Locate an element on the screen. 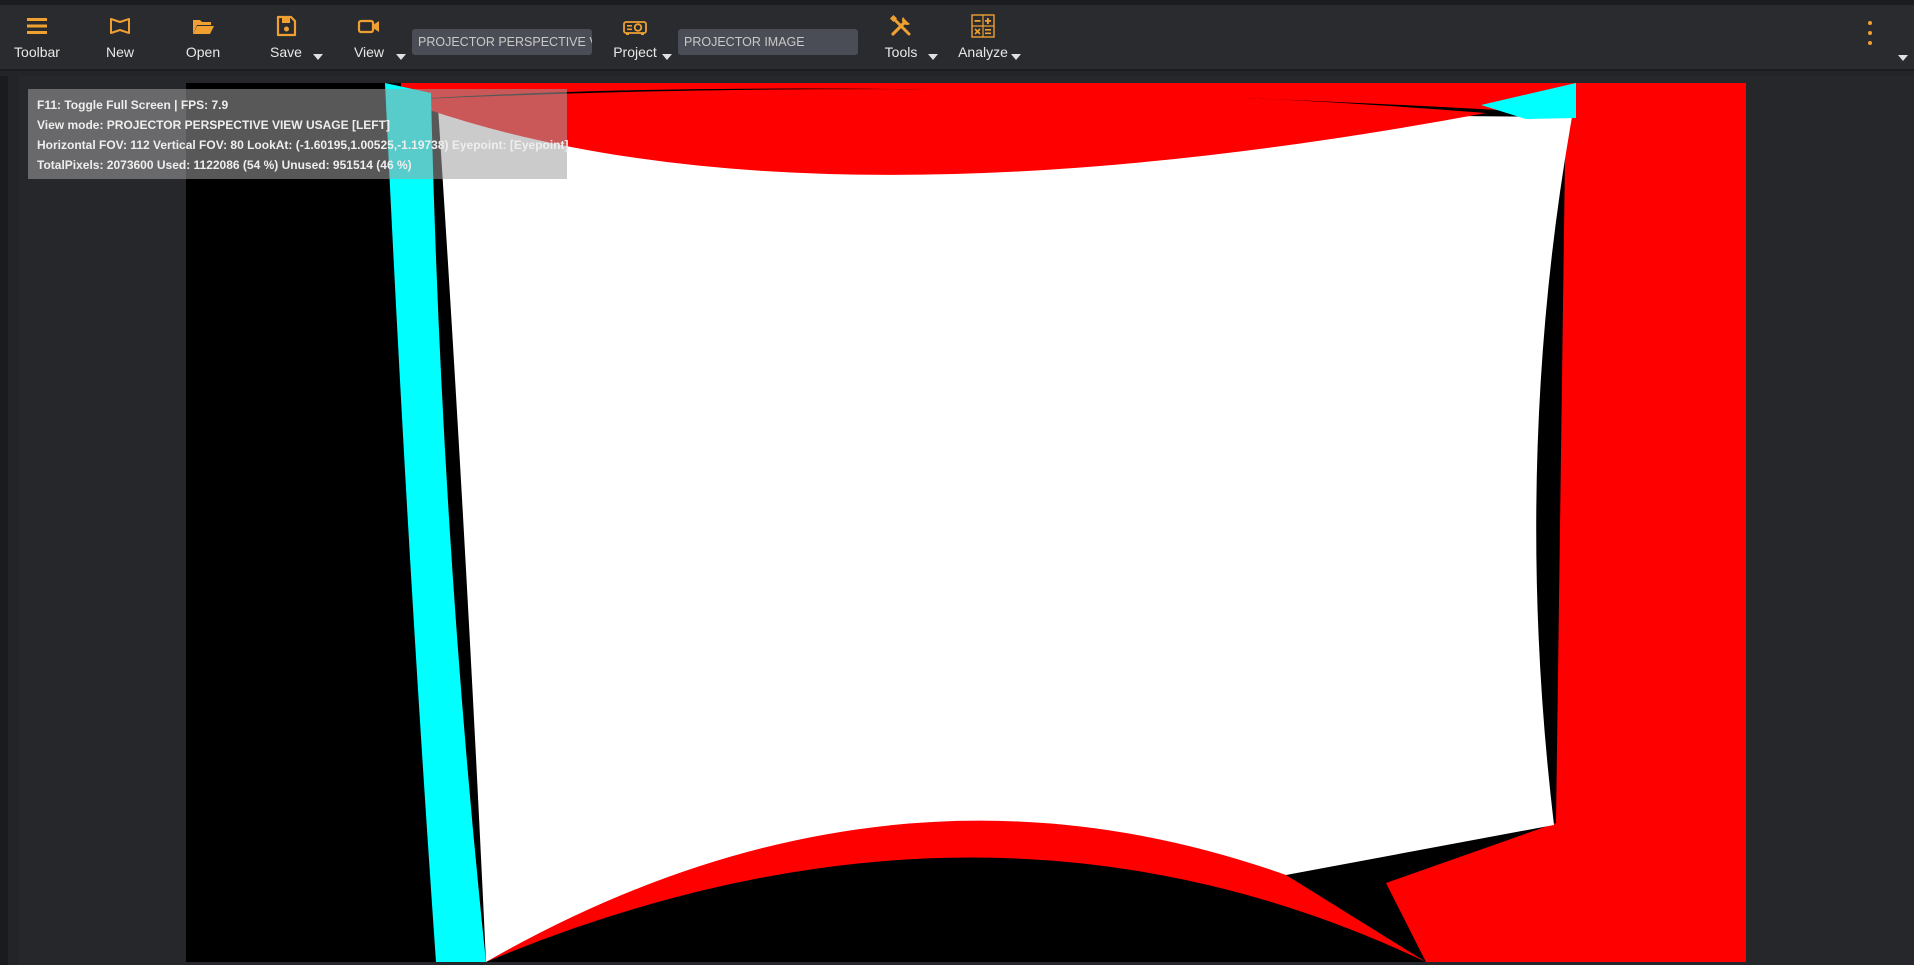  folder-open-icon is located at coordinates (203, 27).